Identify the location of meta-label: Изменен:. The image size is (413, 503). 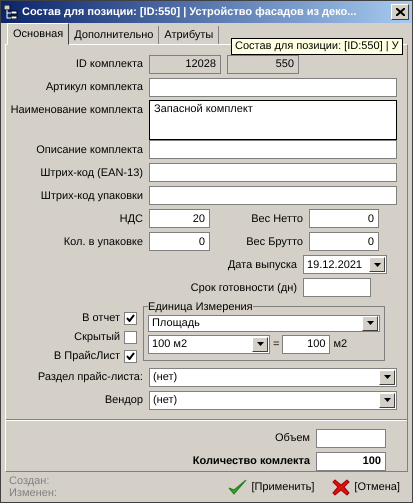
(33, 493).